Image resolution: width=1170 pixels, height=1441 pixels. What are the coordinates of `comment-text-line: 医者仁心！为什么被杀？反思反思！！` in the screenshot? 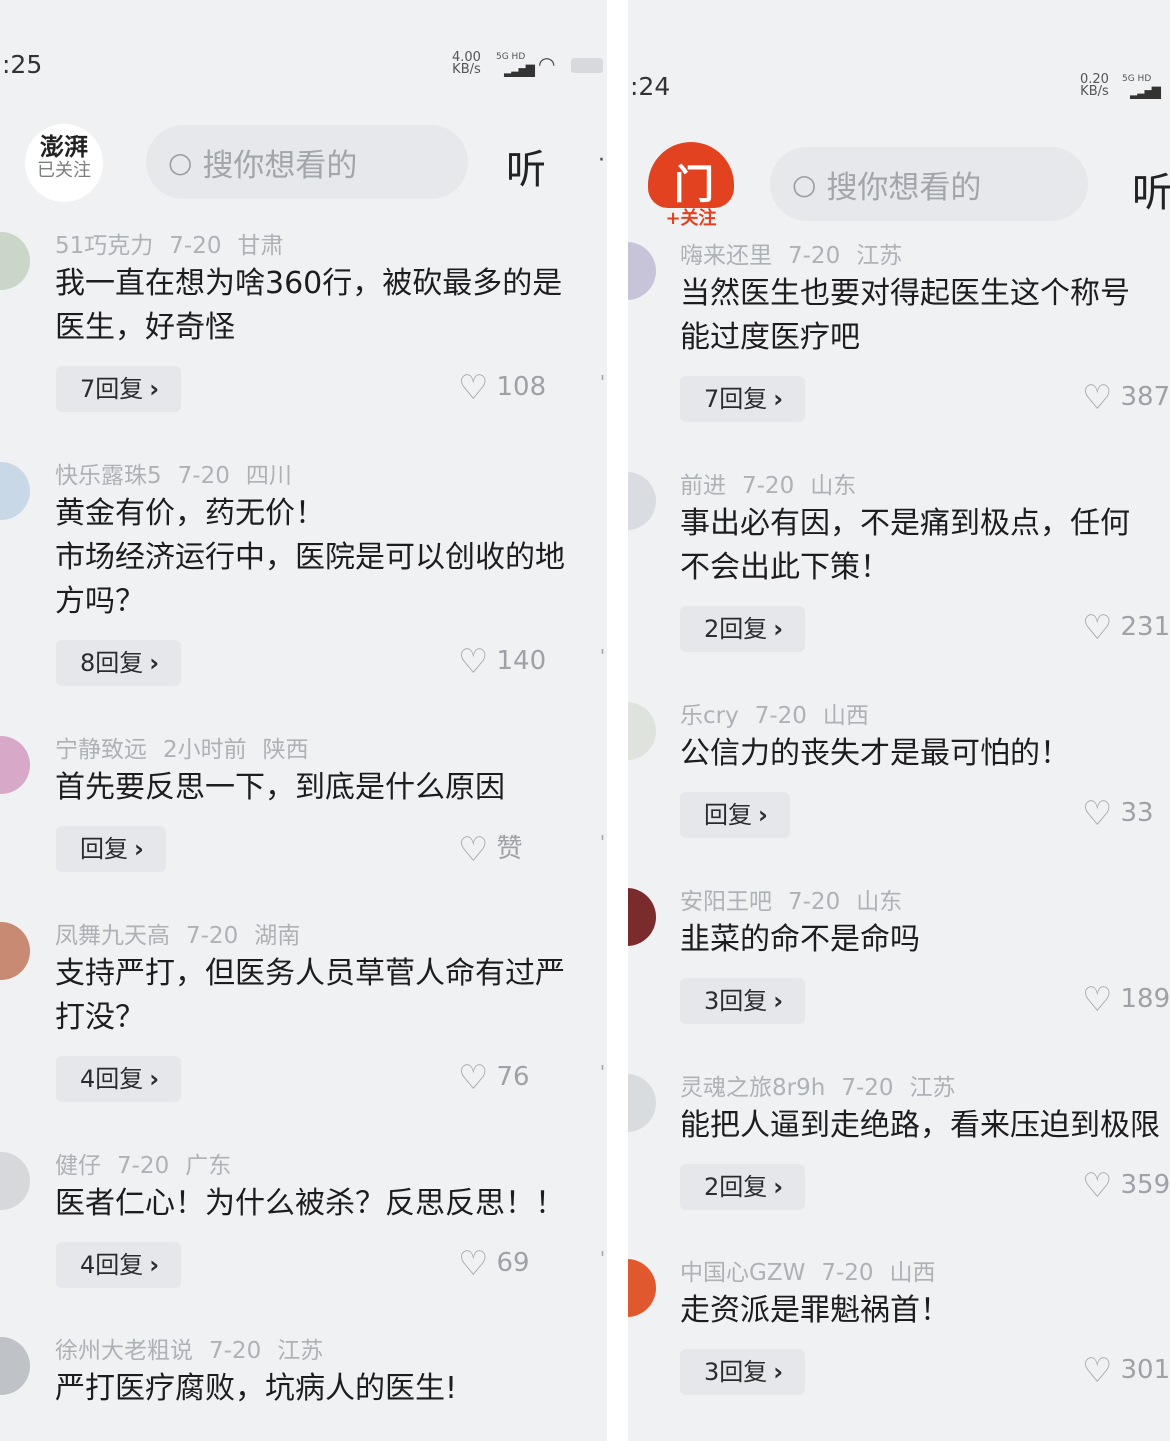 It's located at (310, 1203).